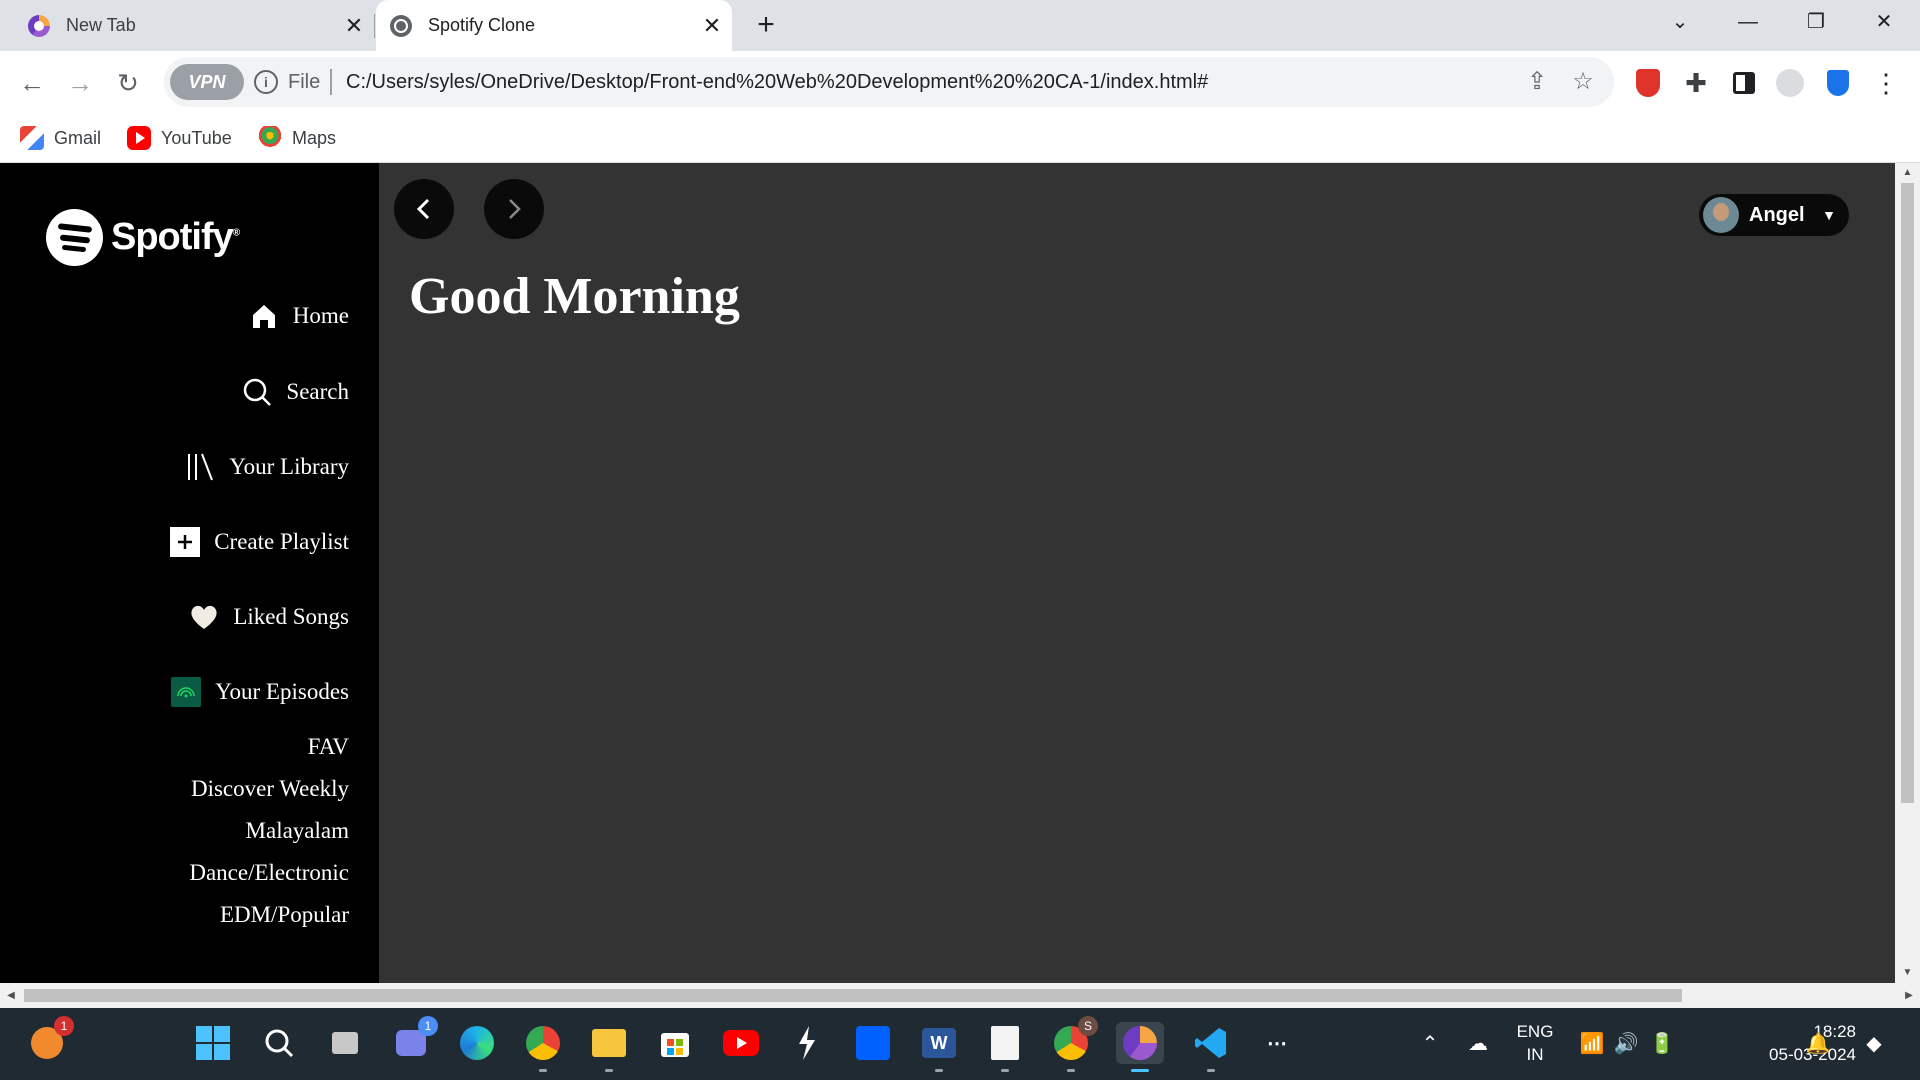 This screenshot has height=1080, width=1920. Describe the element at coordinates (270, 789) in the screenshot. I see `playlist-item: Discover Weekly` at that location.